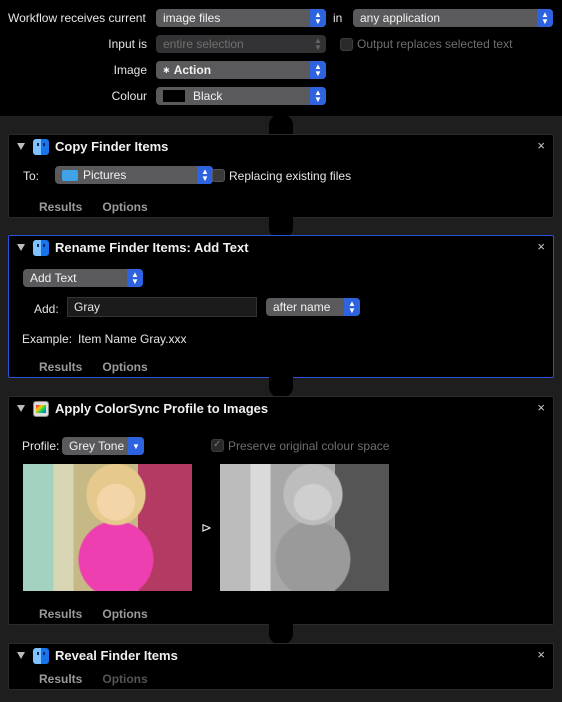  Describe the element at coordinates (218, 175) in the screenshot. I see `replacing-existing-checkbox` at that location.